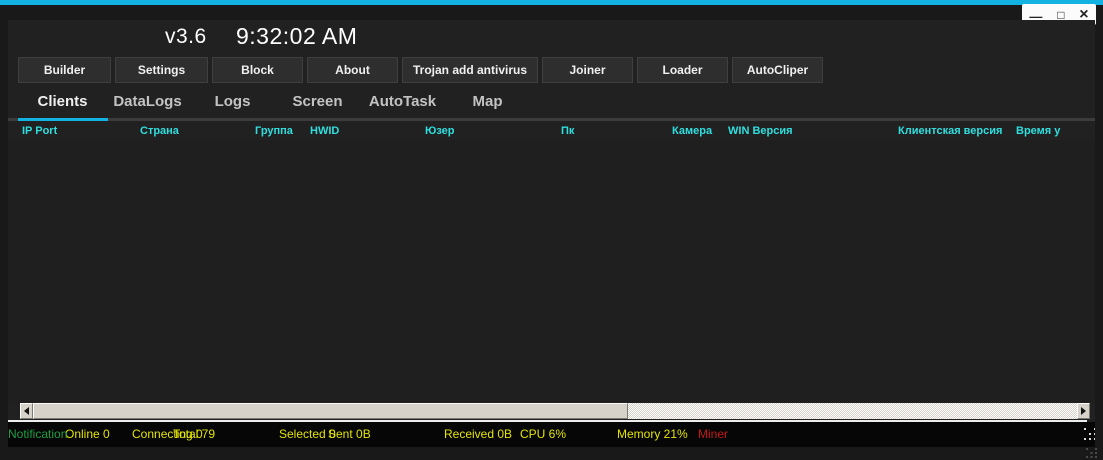 This screenshot has width=1103, height=460. Describe the element at coordinates (700, 131) in the screenshot. I see `column-header-камера: Камера` at that location.